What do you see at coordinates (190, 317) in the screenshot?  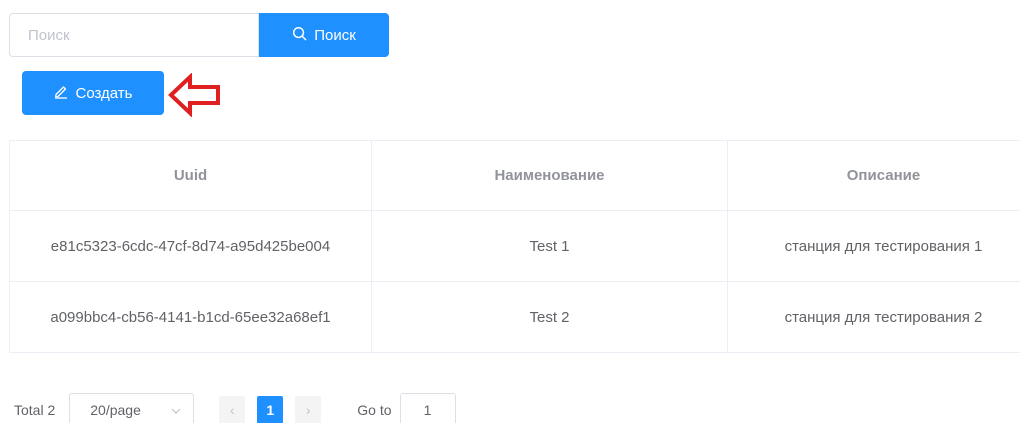 I see `cell-uuid: a099bbc4-cb56-4141-b1cd-65ee32a68ef1` at bounding box center [190, 317].